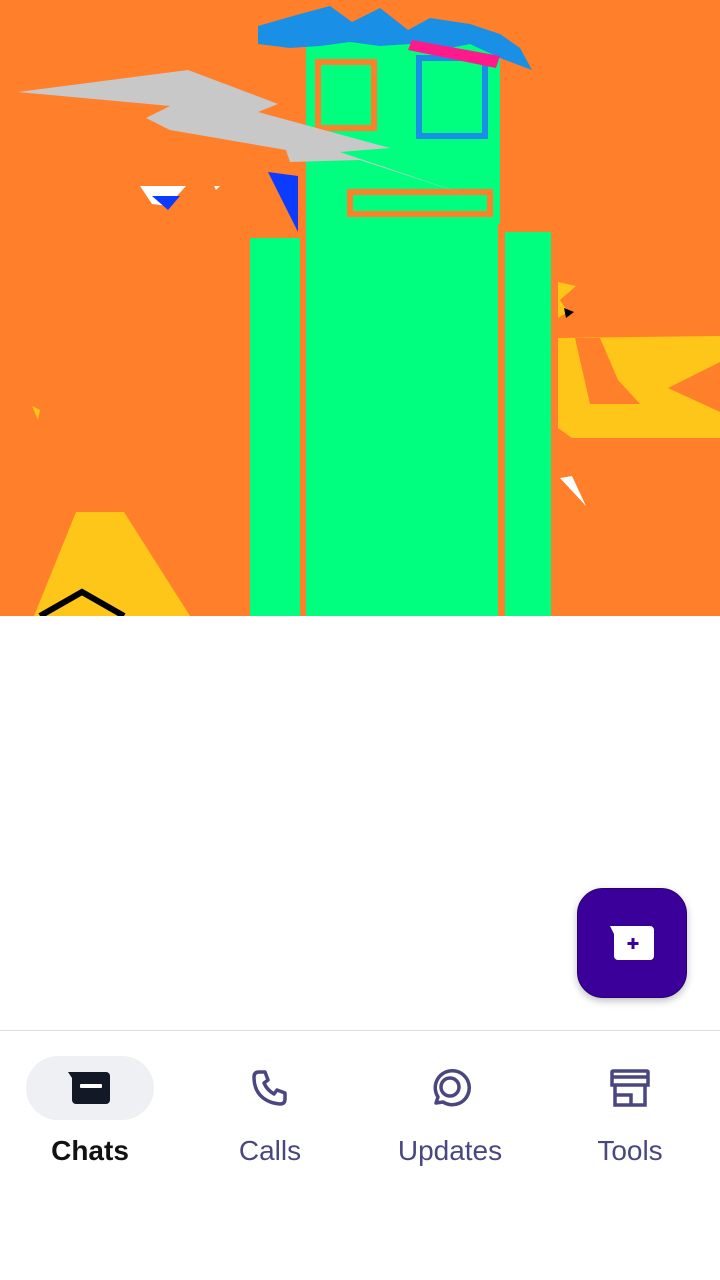 This screenshot has height=1280, width=720. What do you see at coordinates (630, 1121) in the screenshot?
I see `nav-tab-tools: Tools` at bounding box center [630, 1121].